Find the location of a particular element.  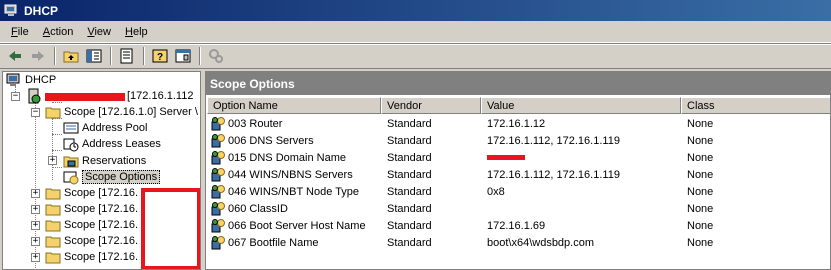

details-pane-title: Scope Options is located at coordinates (518, 83).